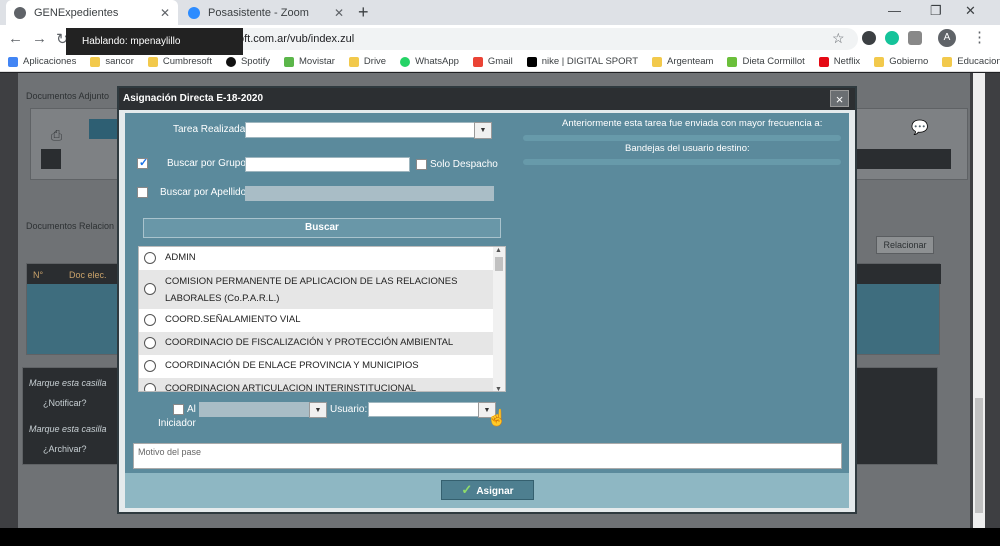 This screenshot has height=546, width=1000. Describe the element at coordinates (76, 12) in the screenshot. I see `tab-title: GENExpedientes` at that location.